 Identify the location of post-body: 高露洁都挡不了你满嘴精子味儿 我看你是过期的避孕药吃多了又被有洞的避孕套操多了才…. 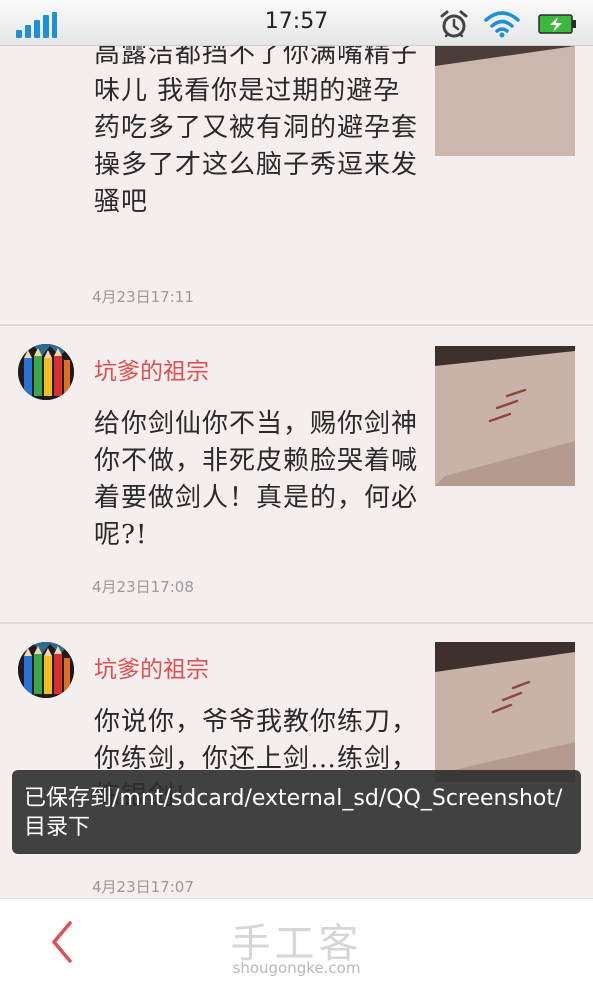
(256, 131).